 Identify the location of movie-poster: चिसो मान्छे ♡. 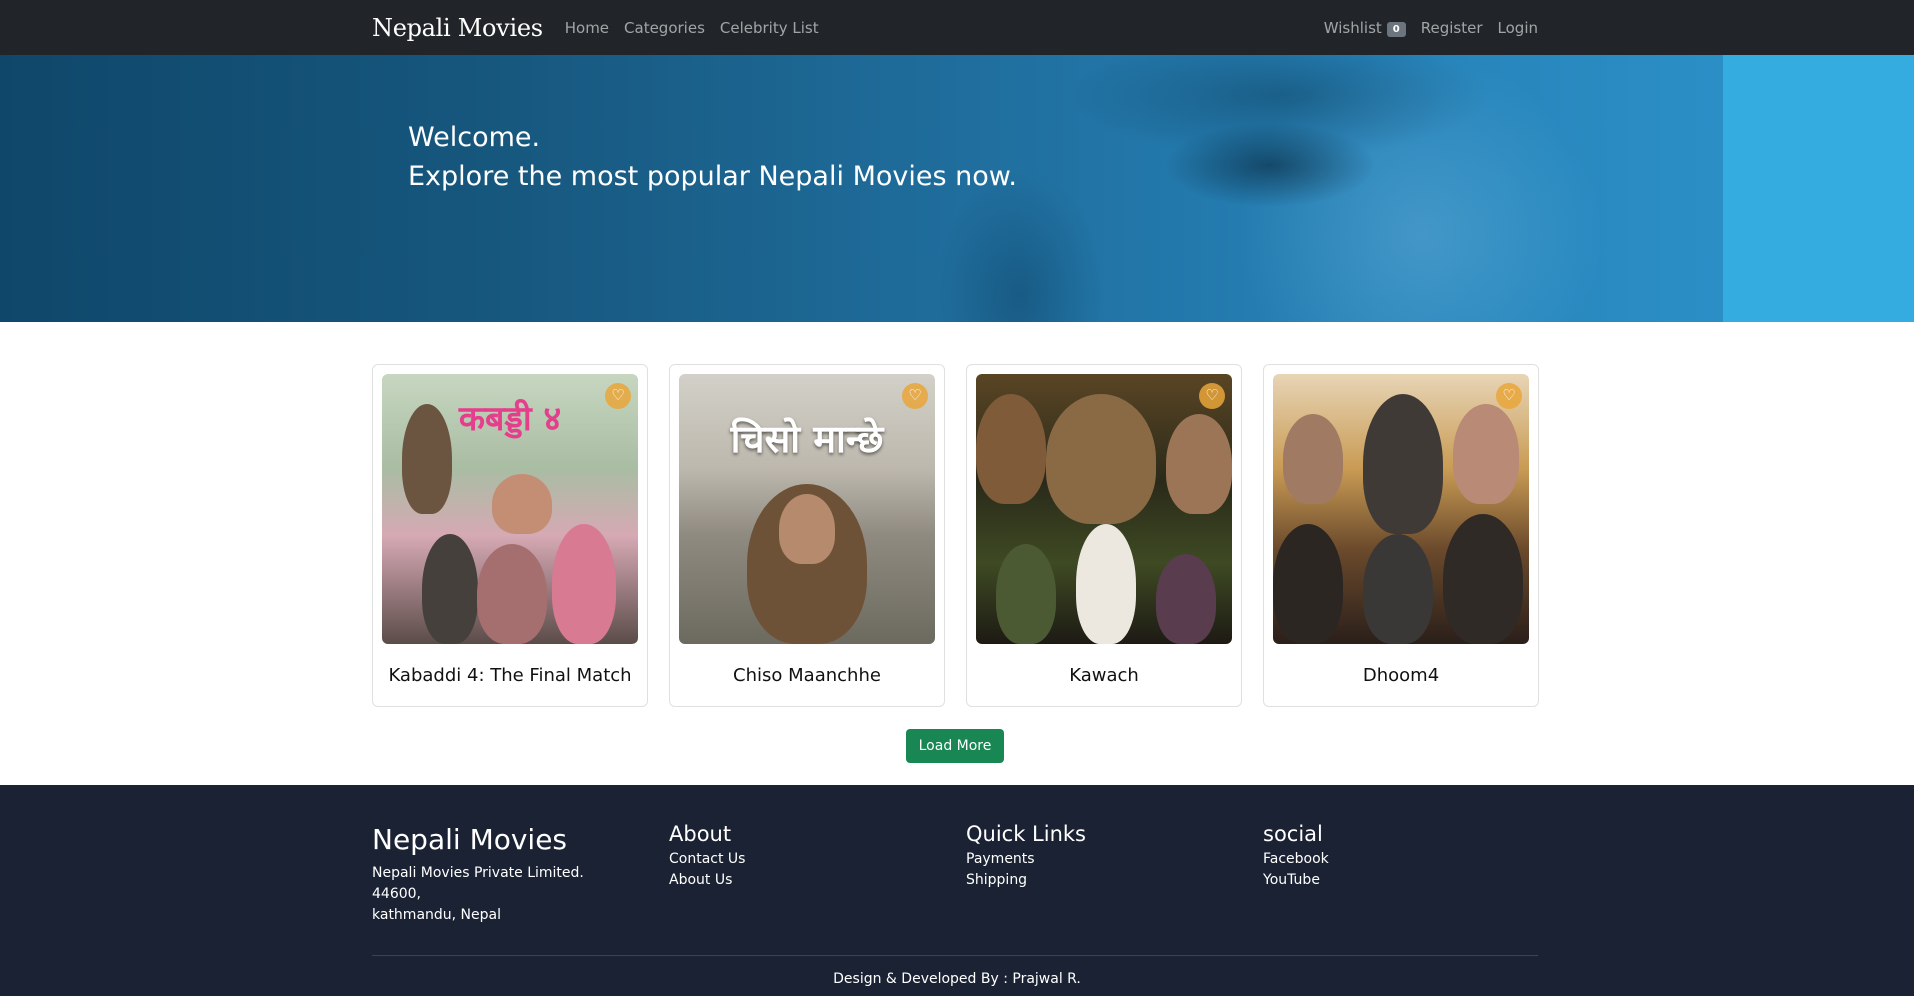
(807, 509).